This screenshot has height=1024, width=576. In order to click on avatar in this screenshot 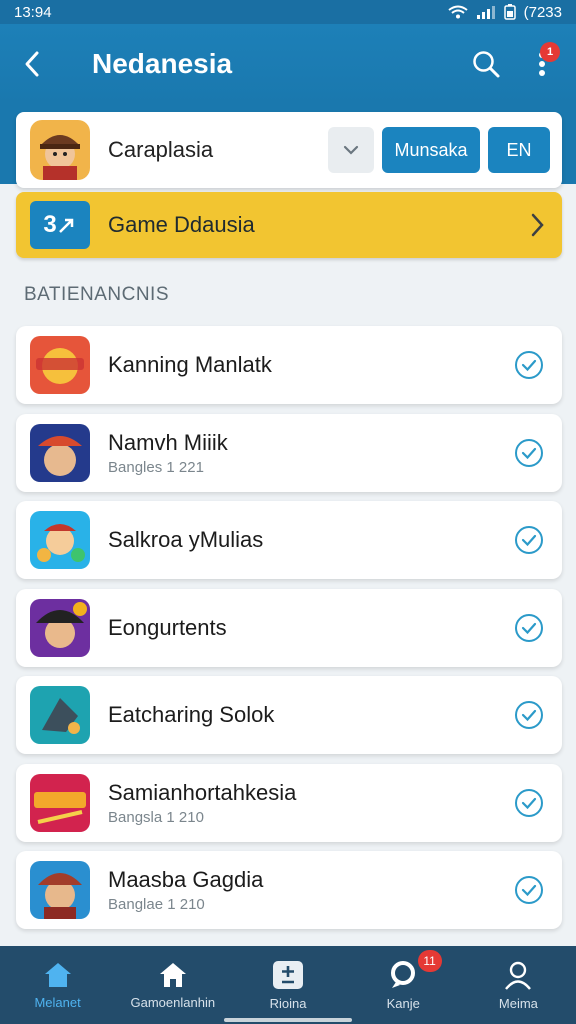, I will do `click(60, 150)`.